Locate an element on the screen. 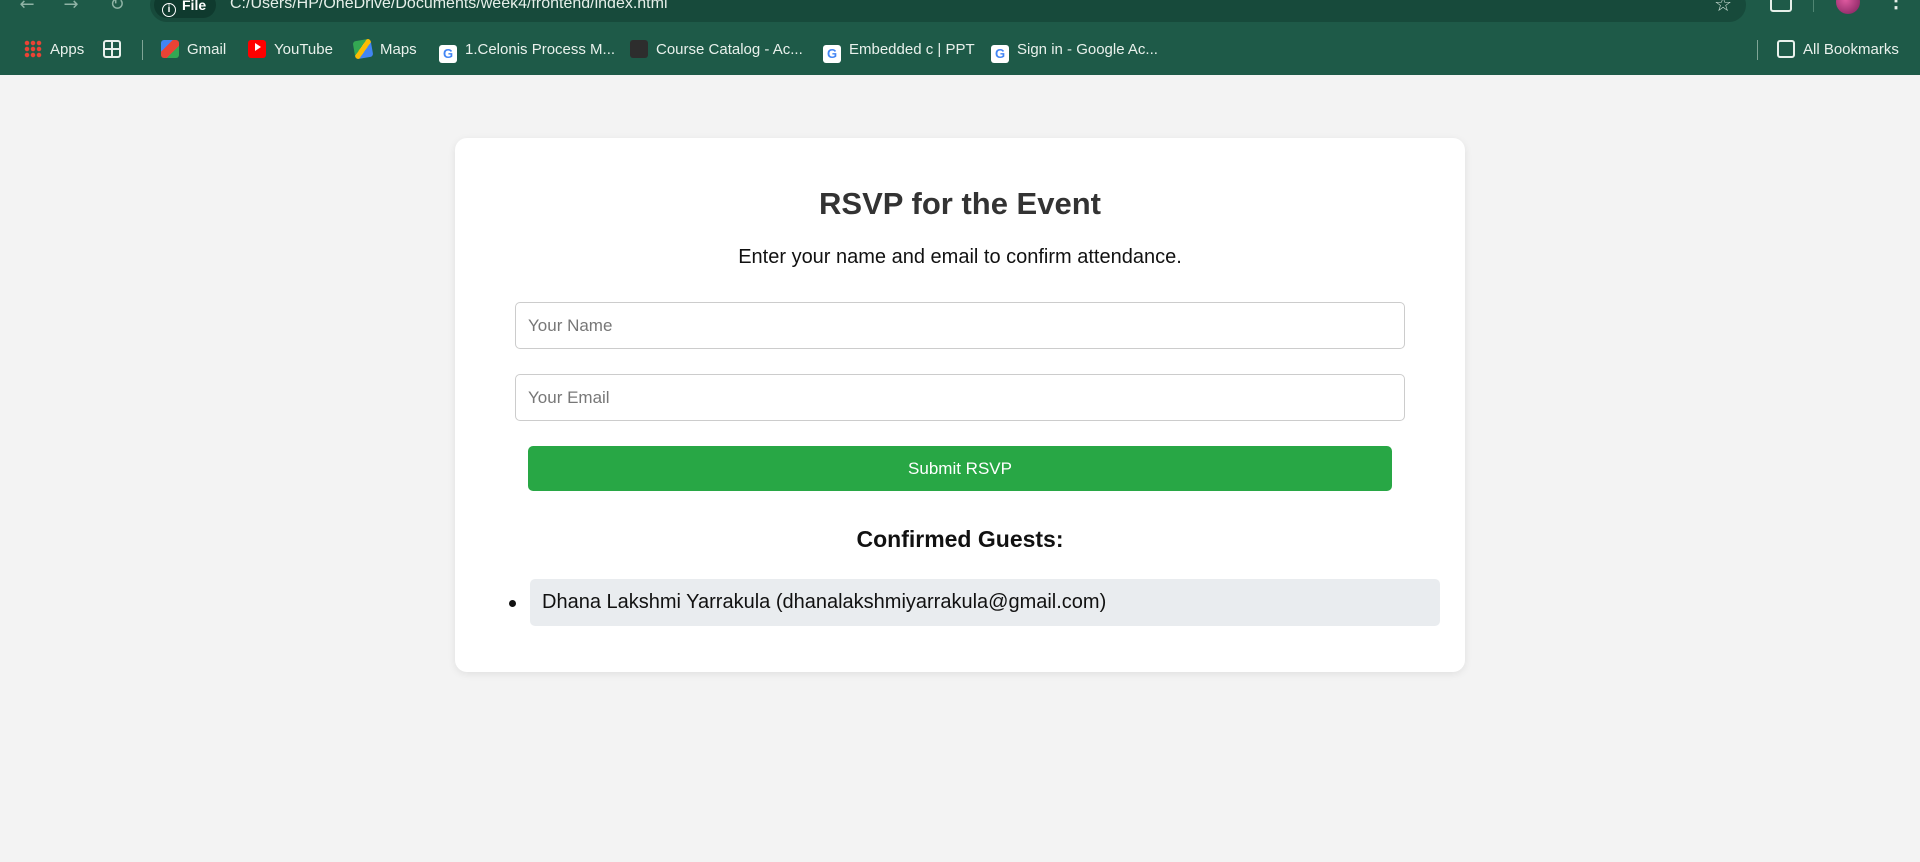 The width and height of the screenshot is (1920, 862). bookmark-youtube: YouTube is located at coordinates (290, 50).